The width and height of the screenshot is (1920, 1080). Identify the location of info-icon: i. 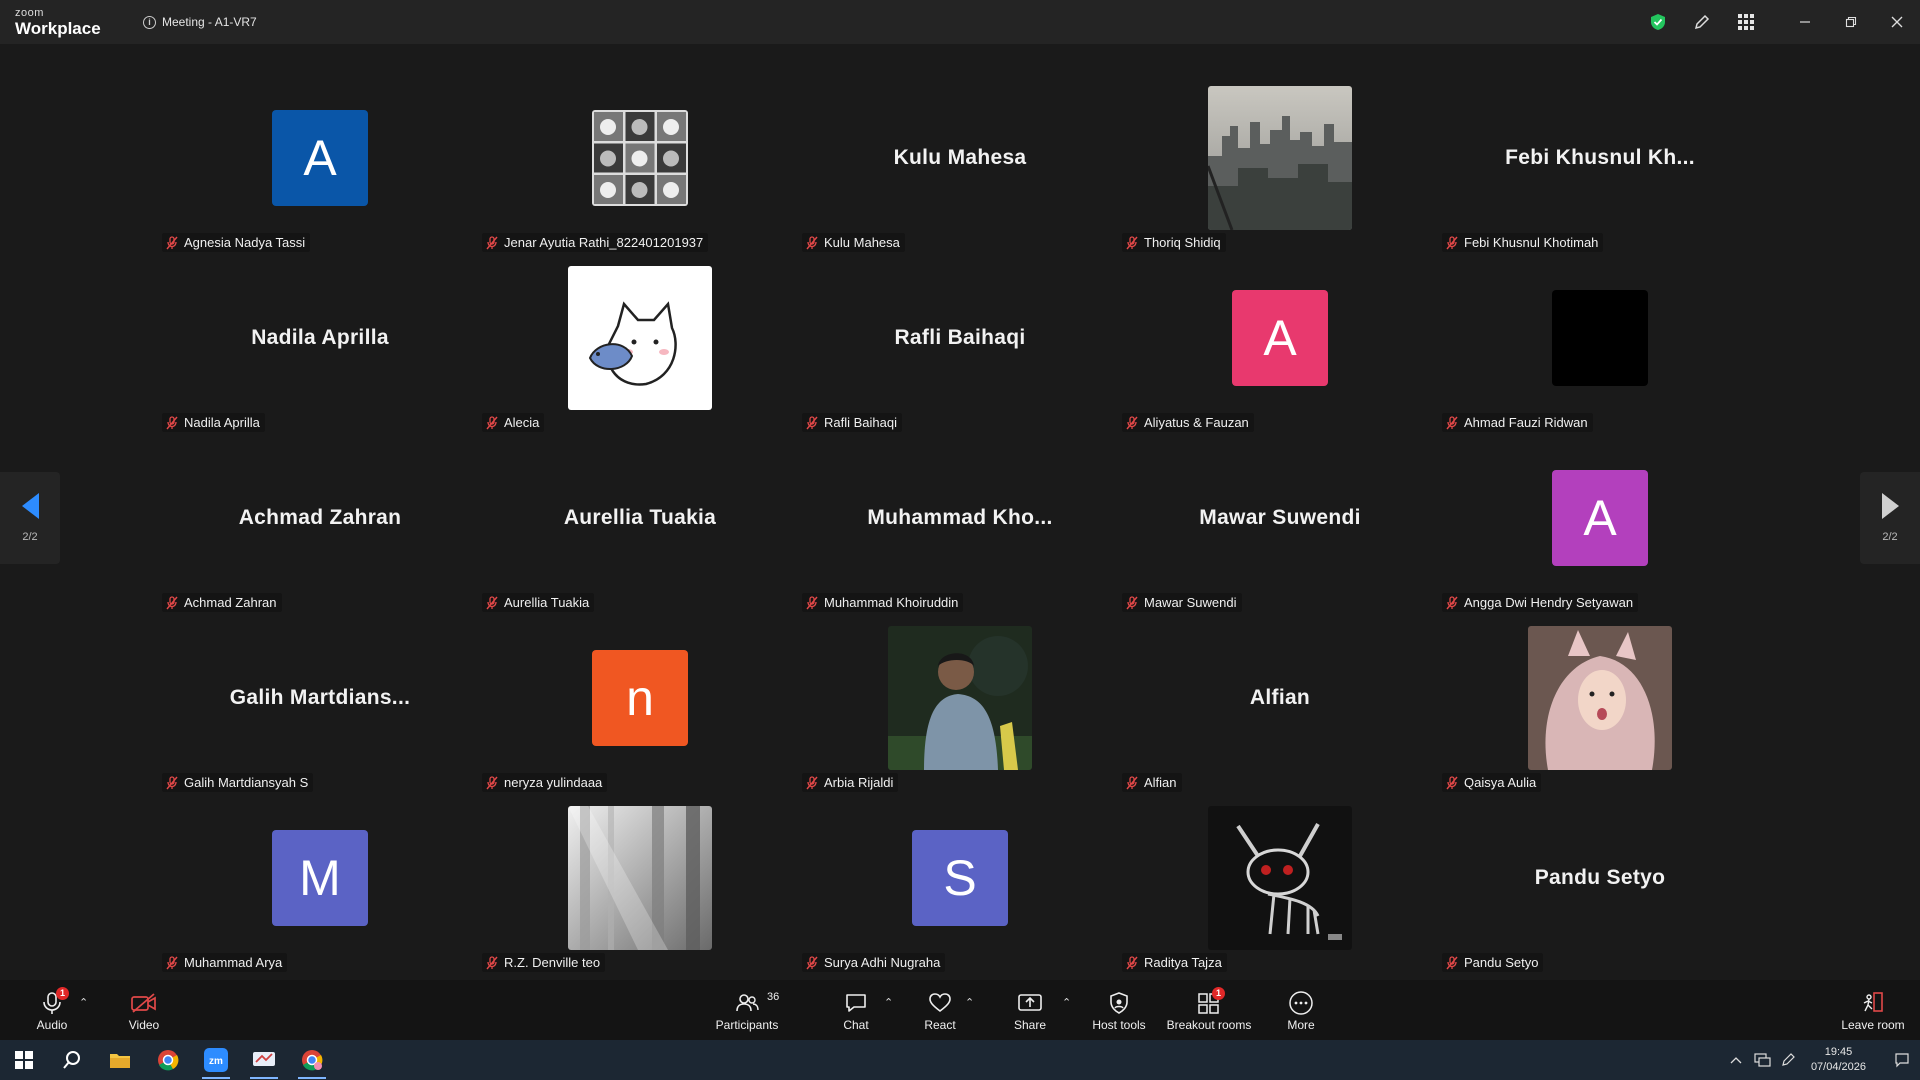
(149, 22).